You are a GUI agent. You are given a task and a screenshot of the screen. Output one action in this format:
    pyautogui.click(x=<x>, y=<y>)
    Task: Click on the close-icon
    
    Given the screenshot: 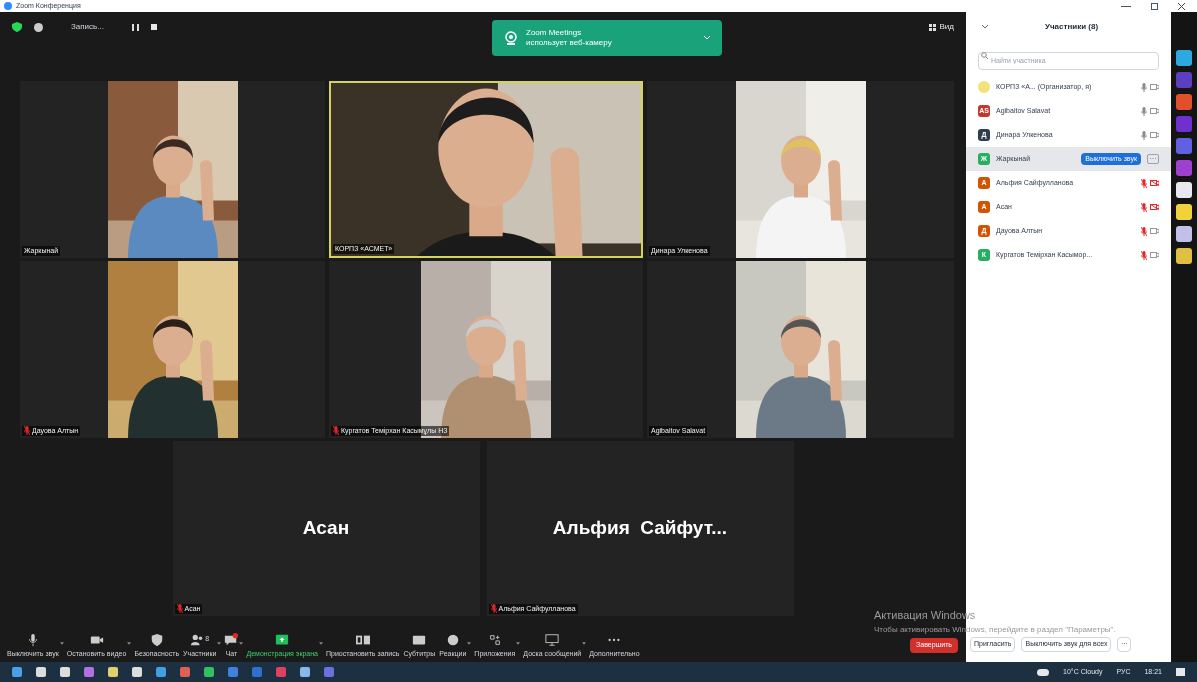 What is the action you would take?
    pyautogui.click(x=1181, y=6)
    